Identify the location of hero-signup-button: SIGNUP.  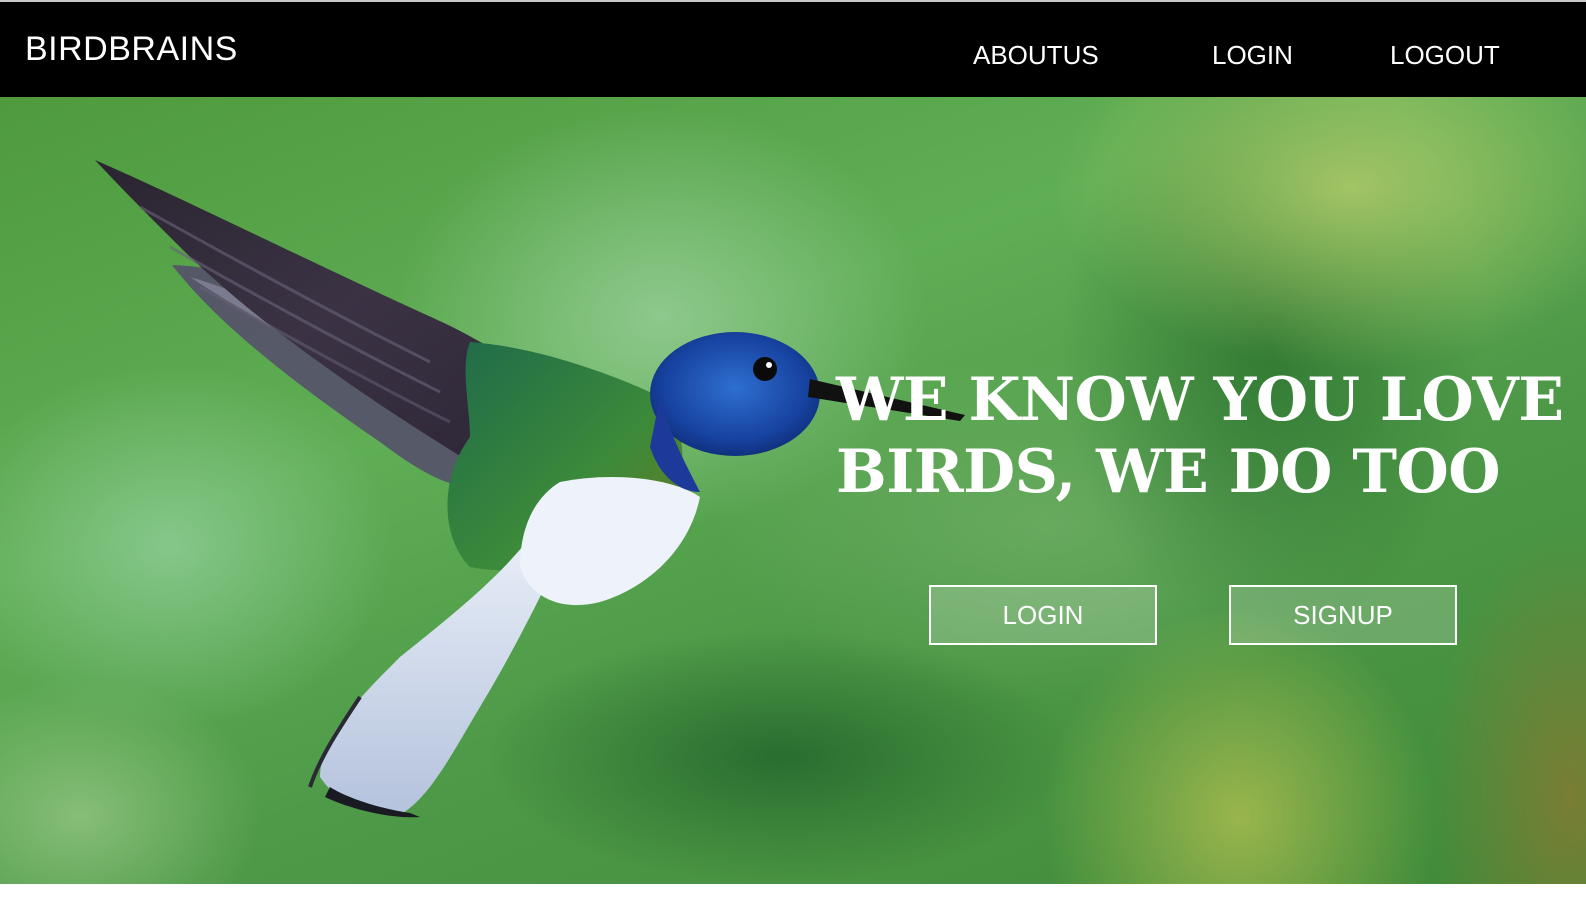
(1343, 615).